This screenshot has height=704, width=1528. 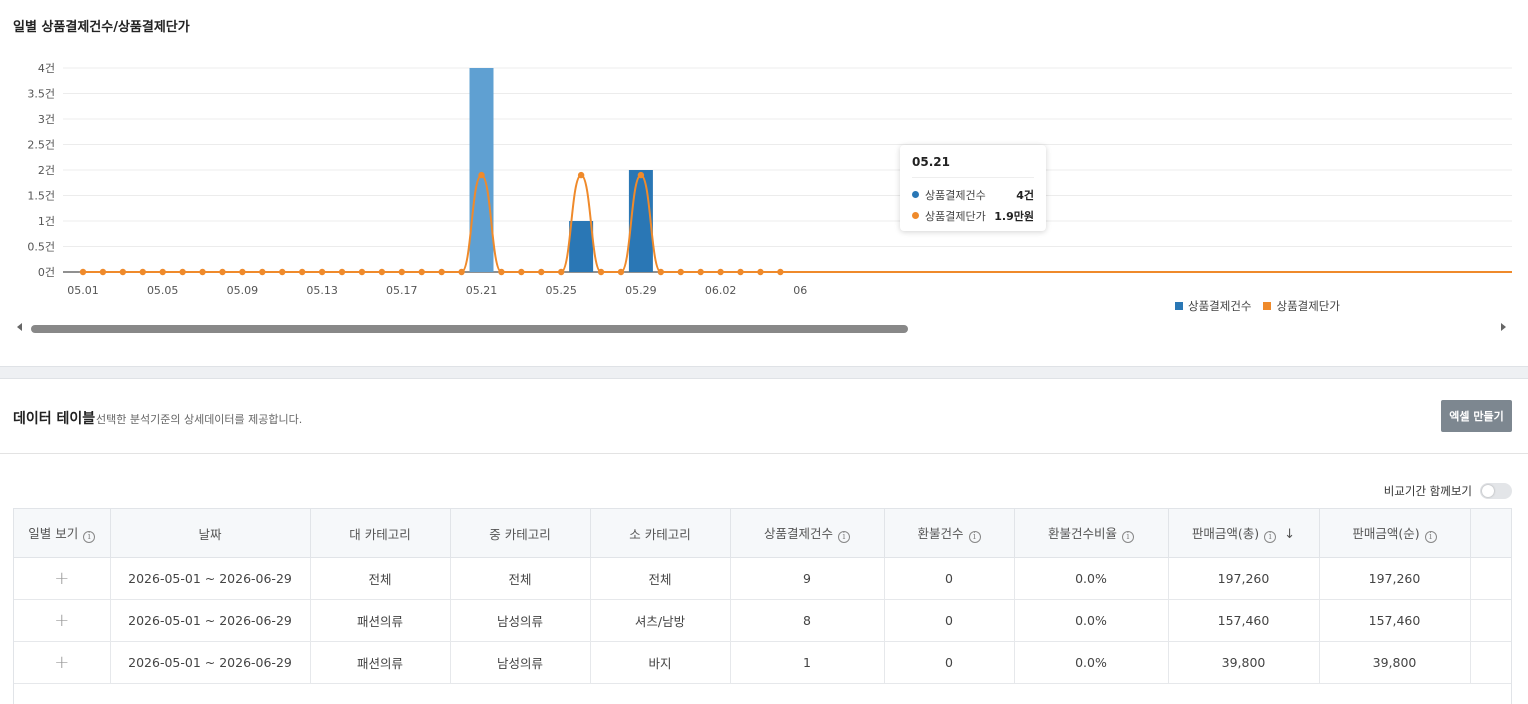 I want to click on column-header: 상품결제건수 i, so click(x=807, y=533).